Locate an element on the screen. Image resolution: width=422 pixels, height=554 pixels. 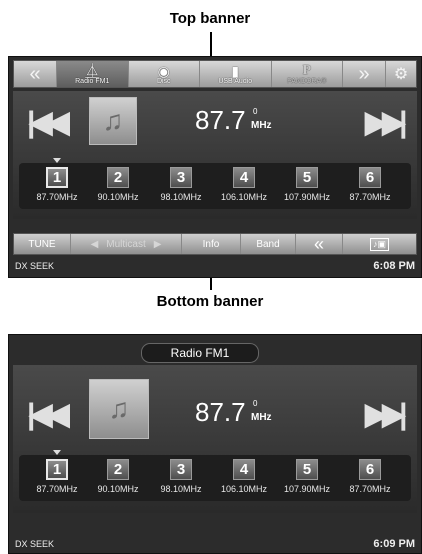
pandora-icon: P is located at coordinates (307, 70).